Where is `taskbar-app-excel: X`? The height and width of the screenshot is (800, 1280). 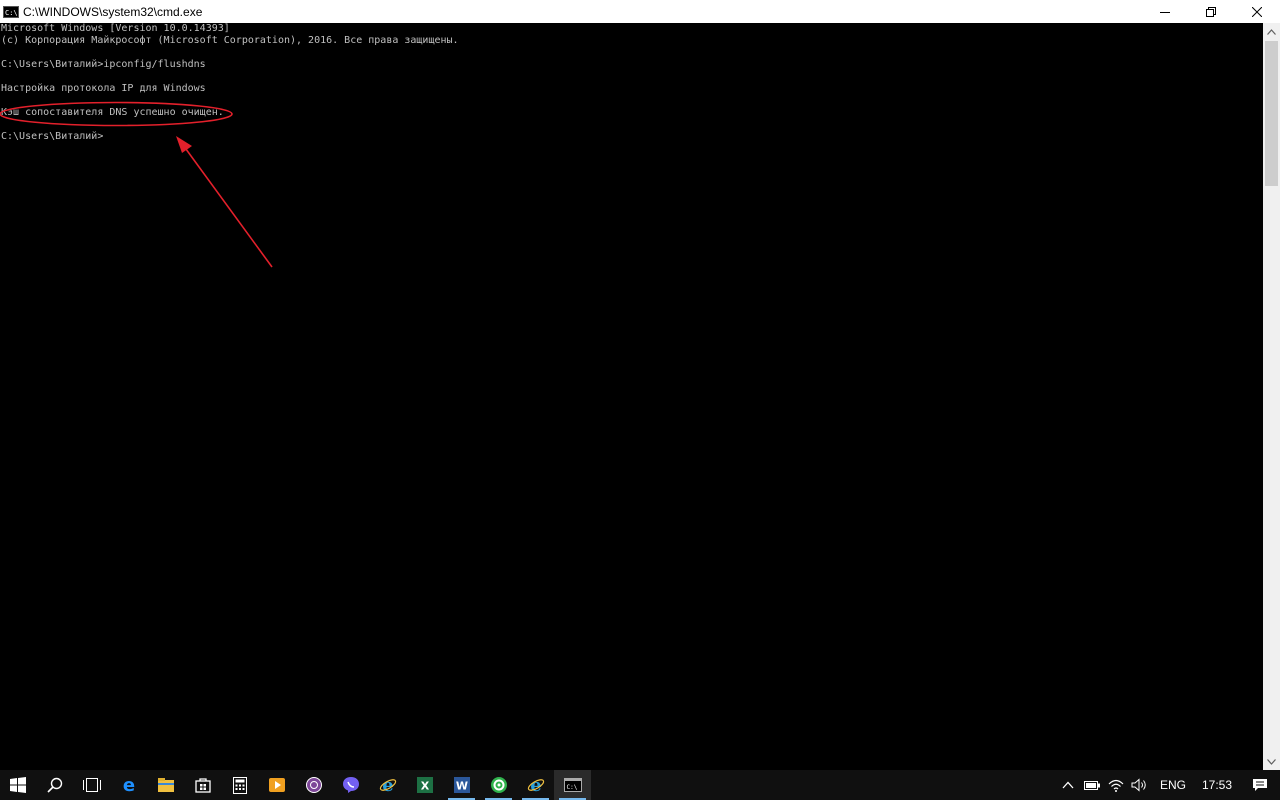
taskbar-app-excel: X is located at coordinates (424, 785).